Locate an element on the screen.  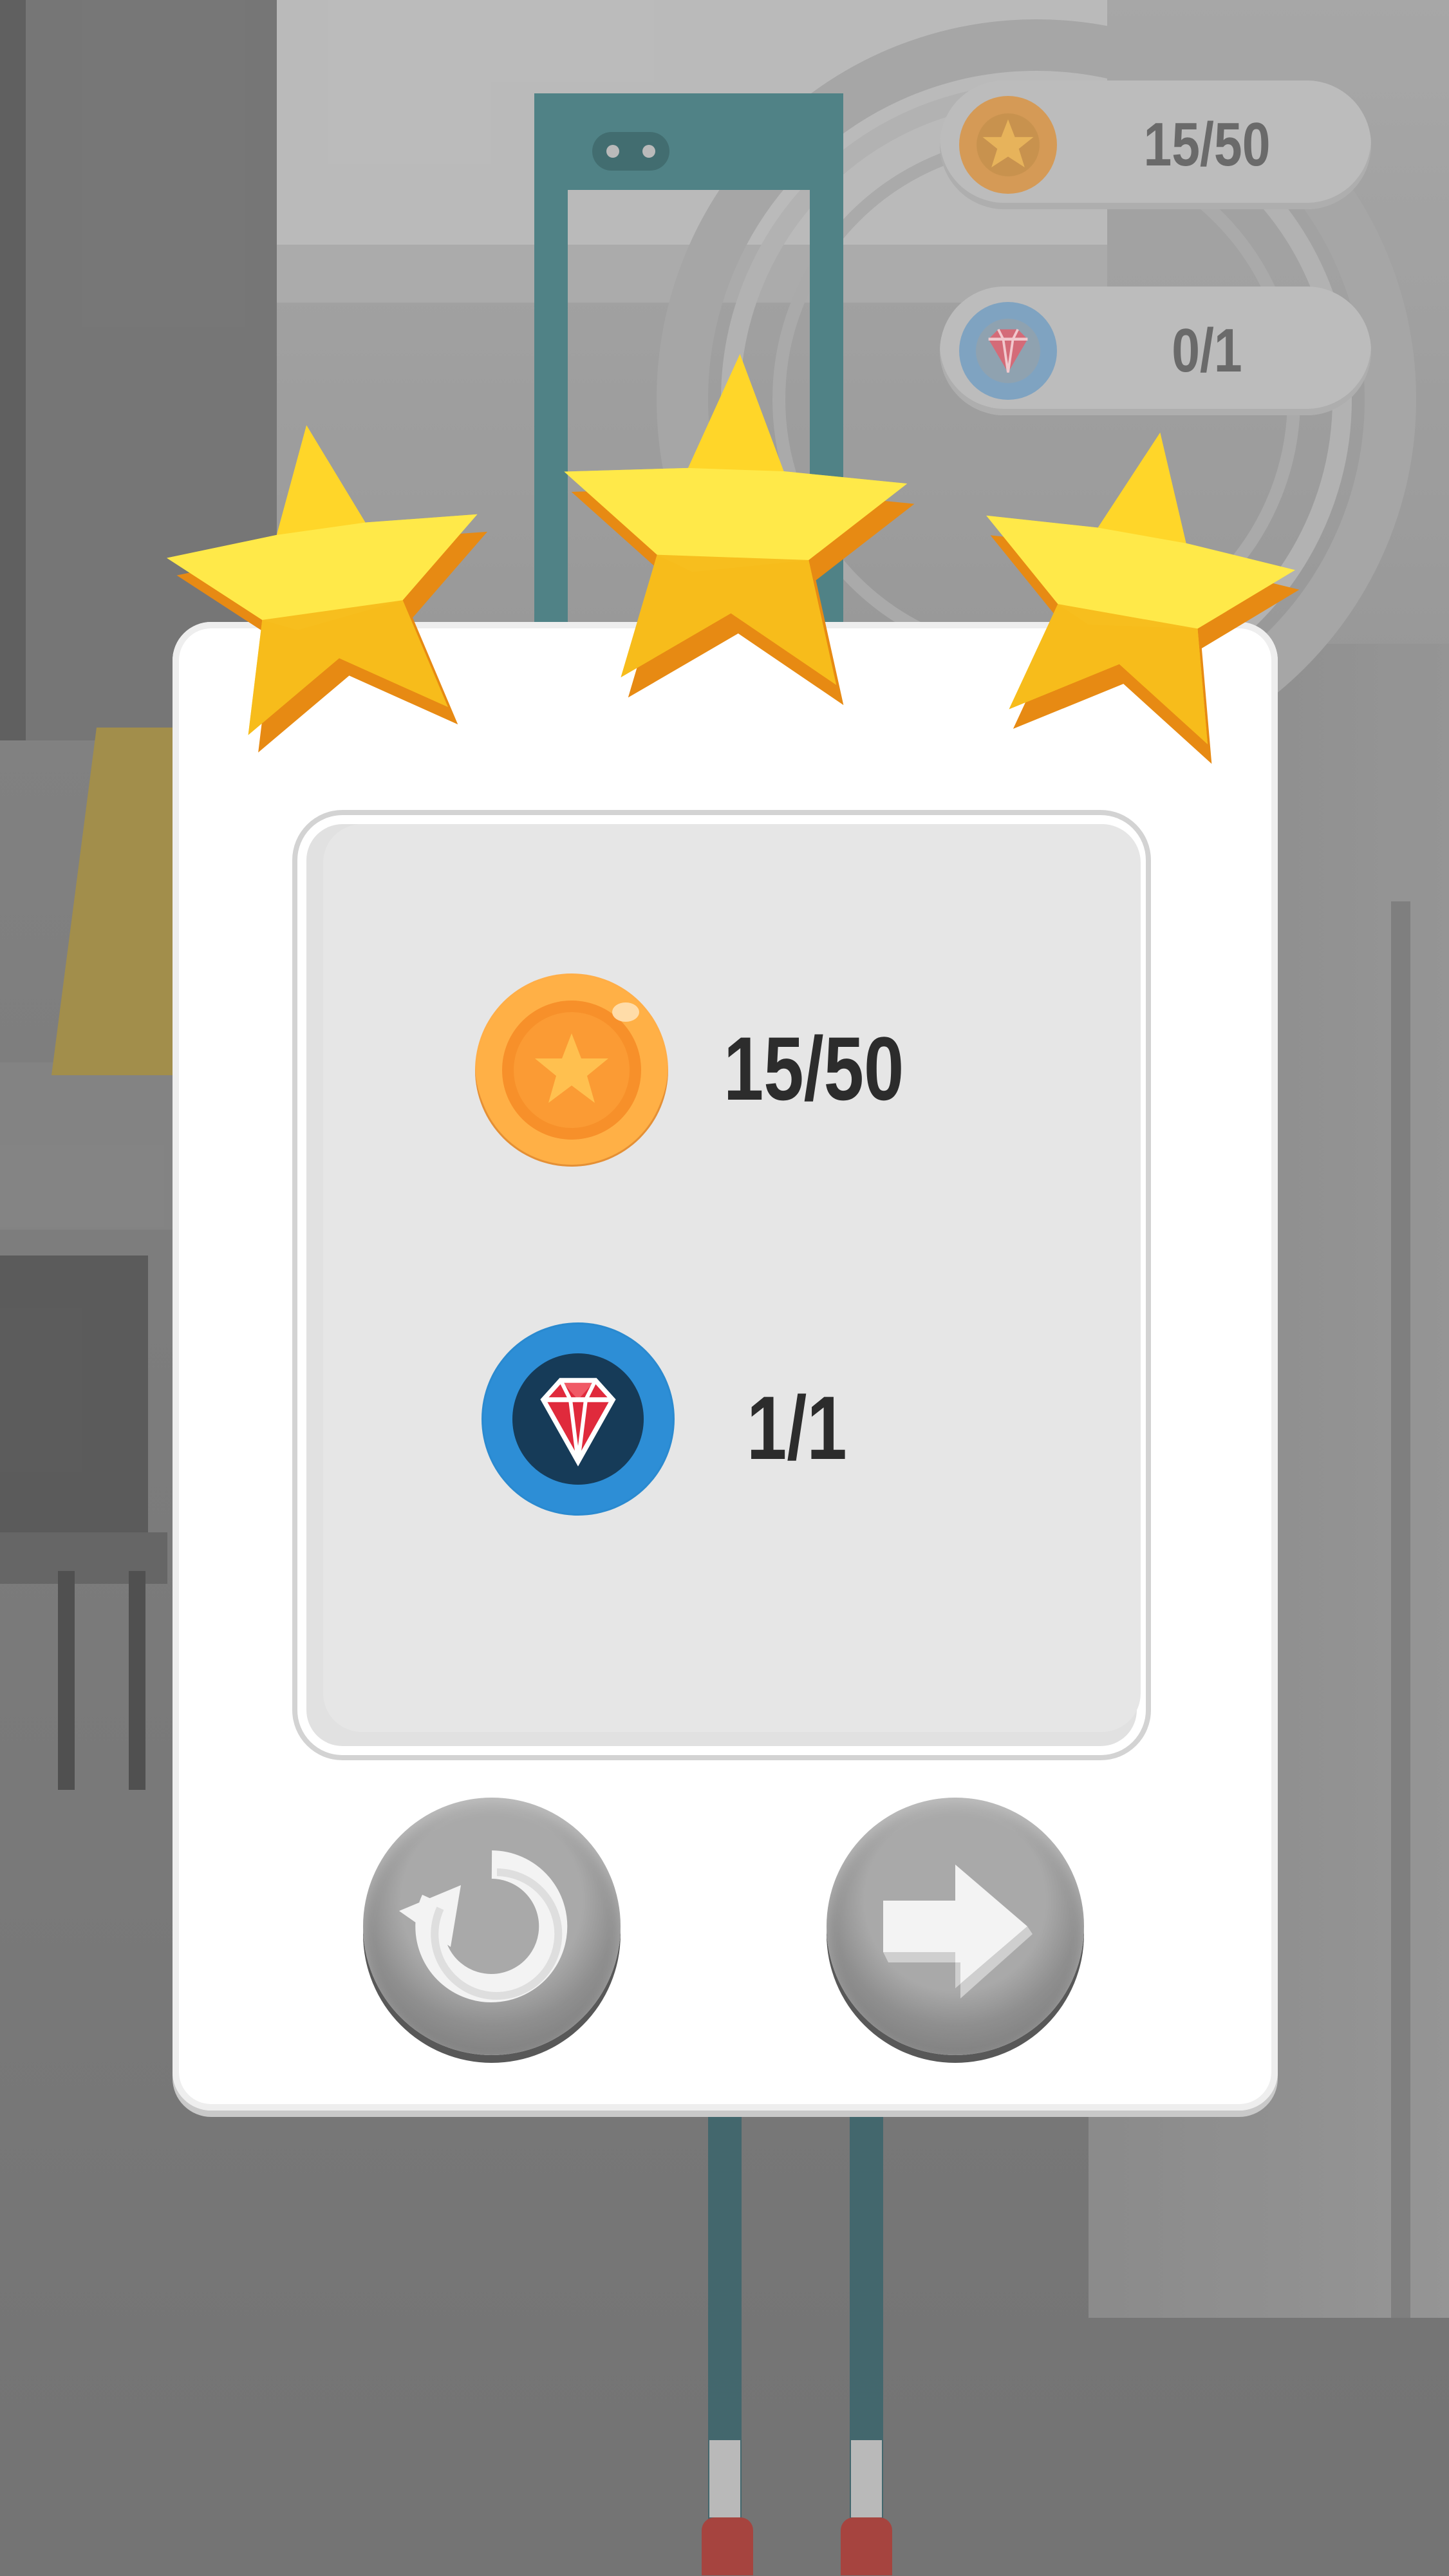
hud-coins-value: 15/50 is located at coordinates (1207, 144).